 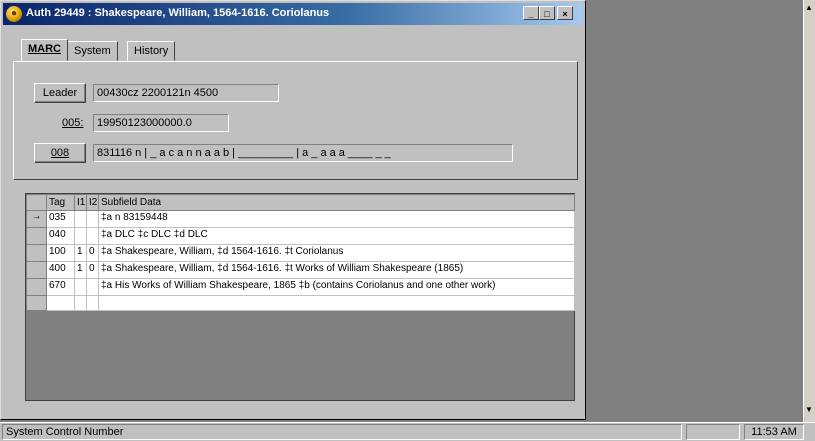 What do you see at coordinates (342, 432) in the screenshot?
I see `status-text: System Control Number` at bounding box center [342, 432].